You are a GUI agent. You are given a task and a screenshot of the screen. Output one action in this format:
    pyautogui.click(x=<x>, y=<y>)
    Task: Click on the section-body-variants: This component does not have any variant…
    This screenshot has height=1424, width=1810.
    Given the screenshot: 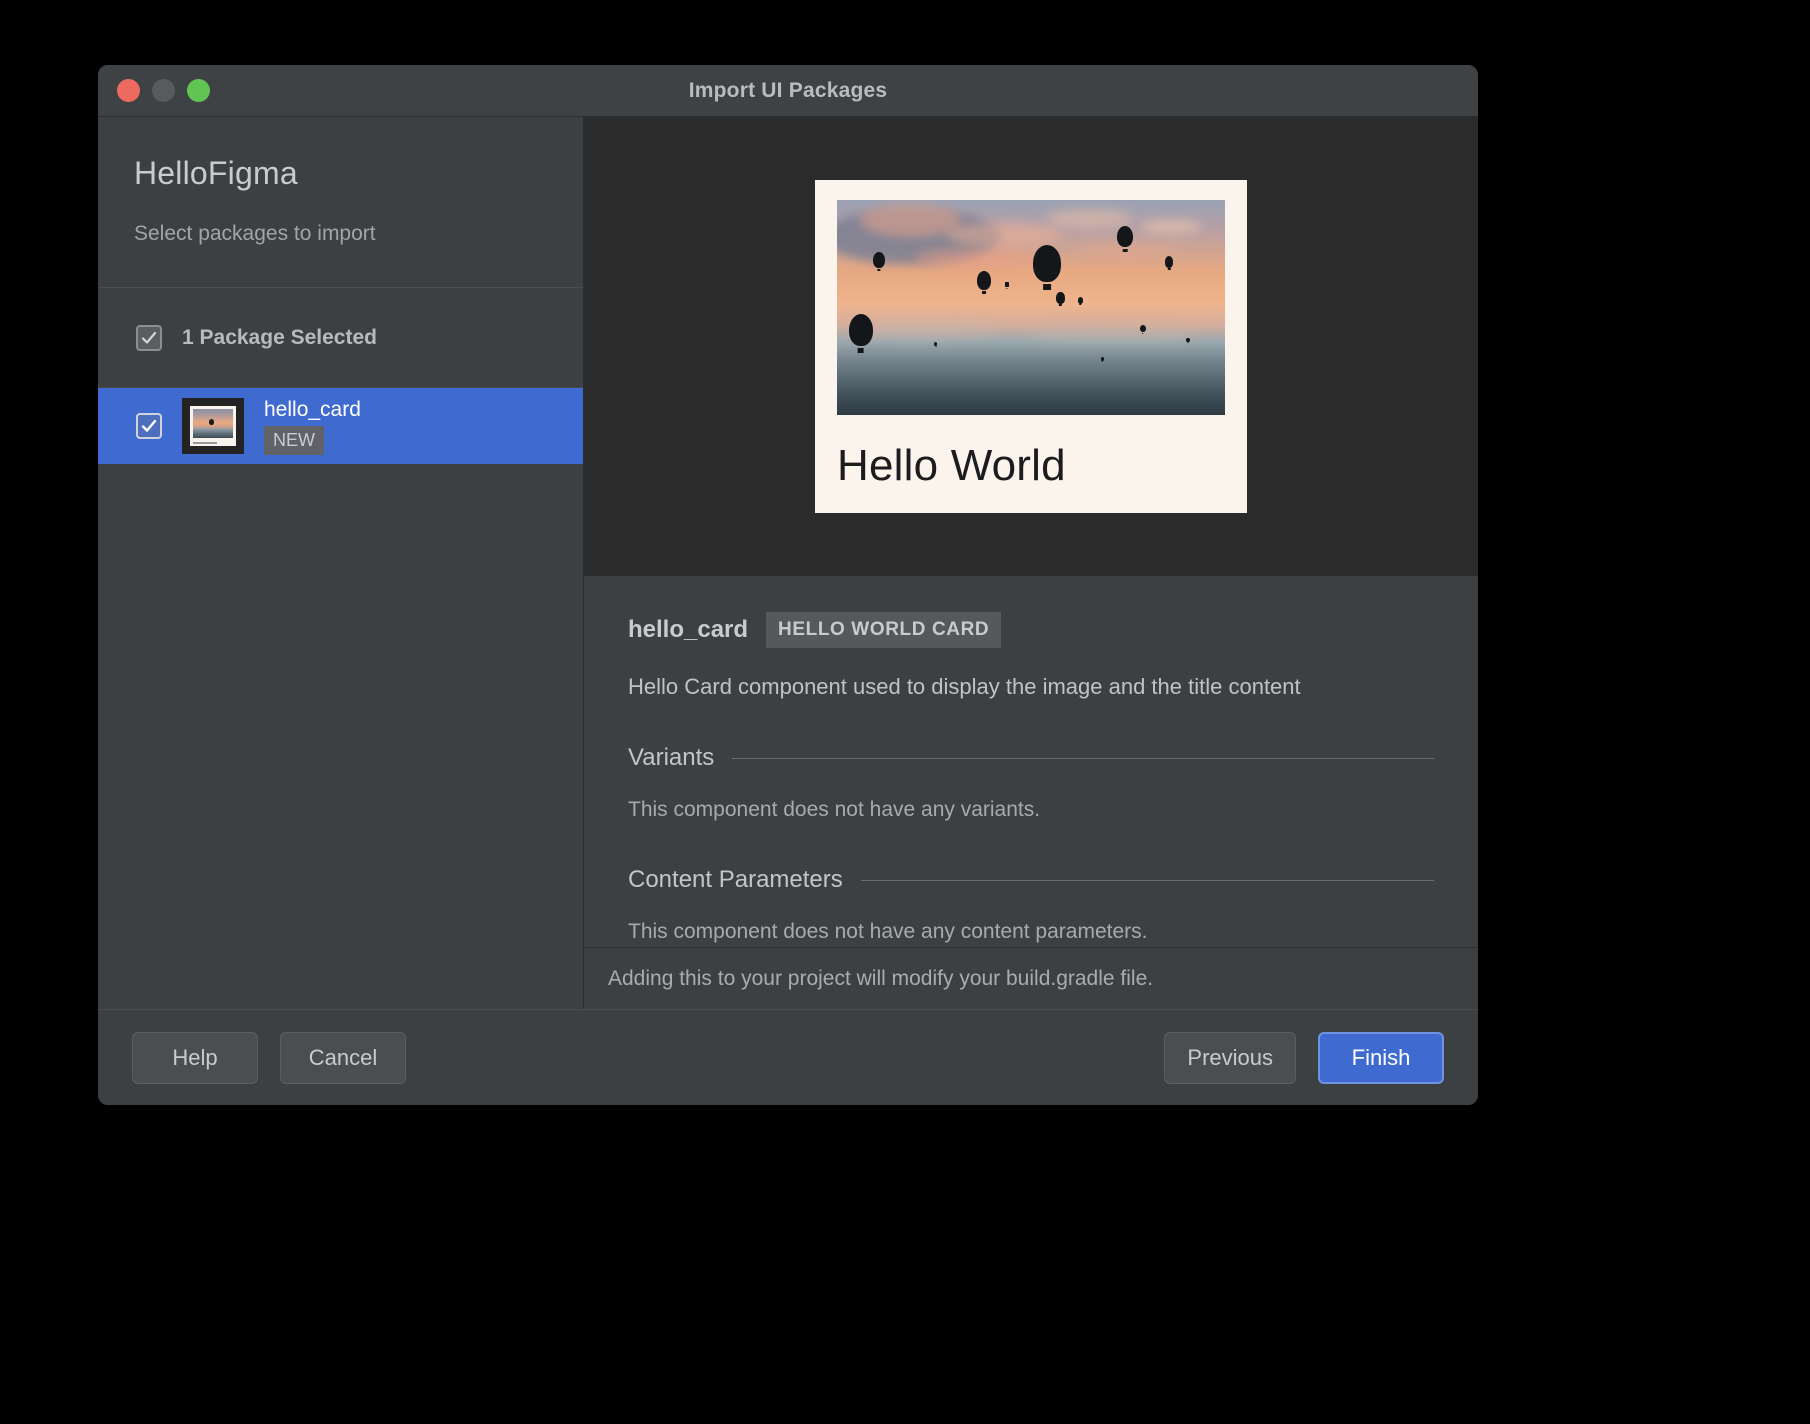 What is the action you would take?
    pyautogui.click(x=834, y=809)
    